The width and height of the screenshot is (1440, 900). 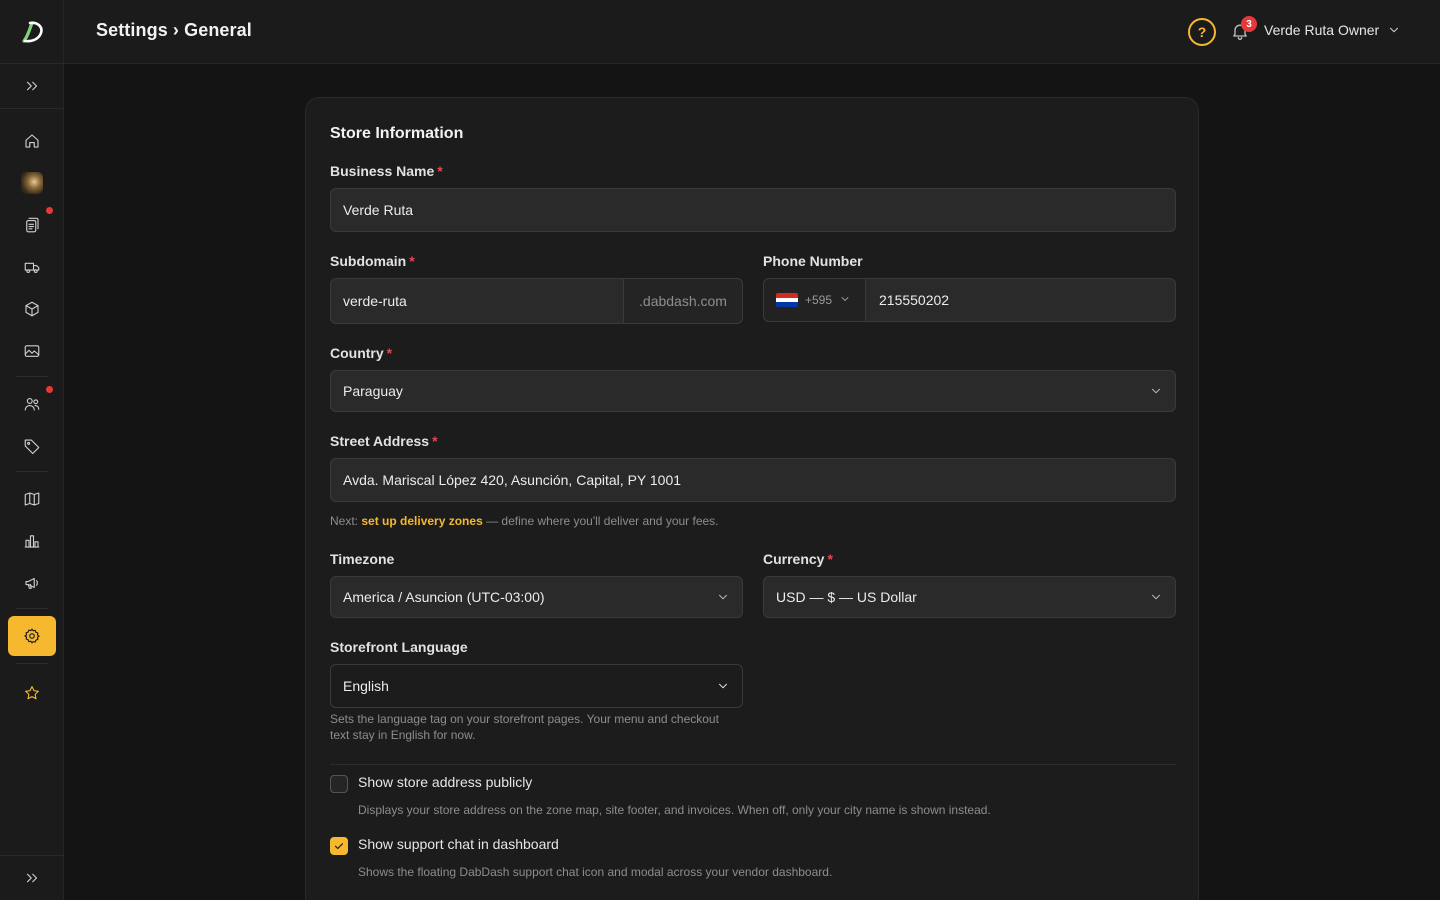 I want to click on customers-notification-dot, so click(x=49, y=389).